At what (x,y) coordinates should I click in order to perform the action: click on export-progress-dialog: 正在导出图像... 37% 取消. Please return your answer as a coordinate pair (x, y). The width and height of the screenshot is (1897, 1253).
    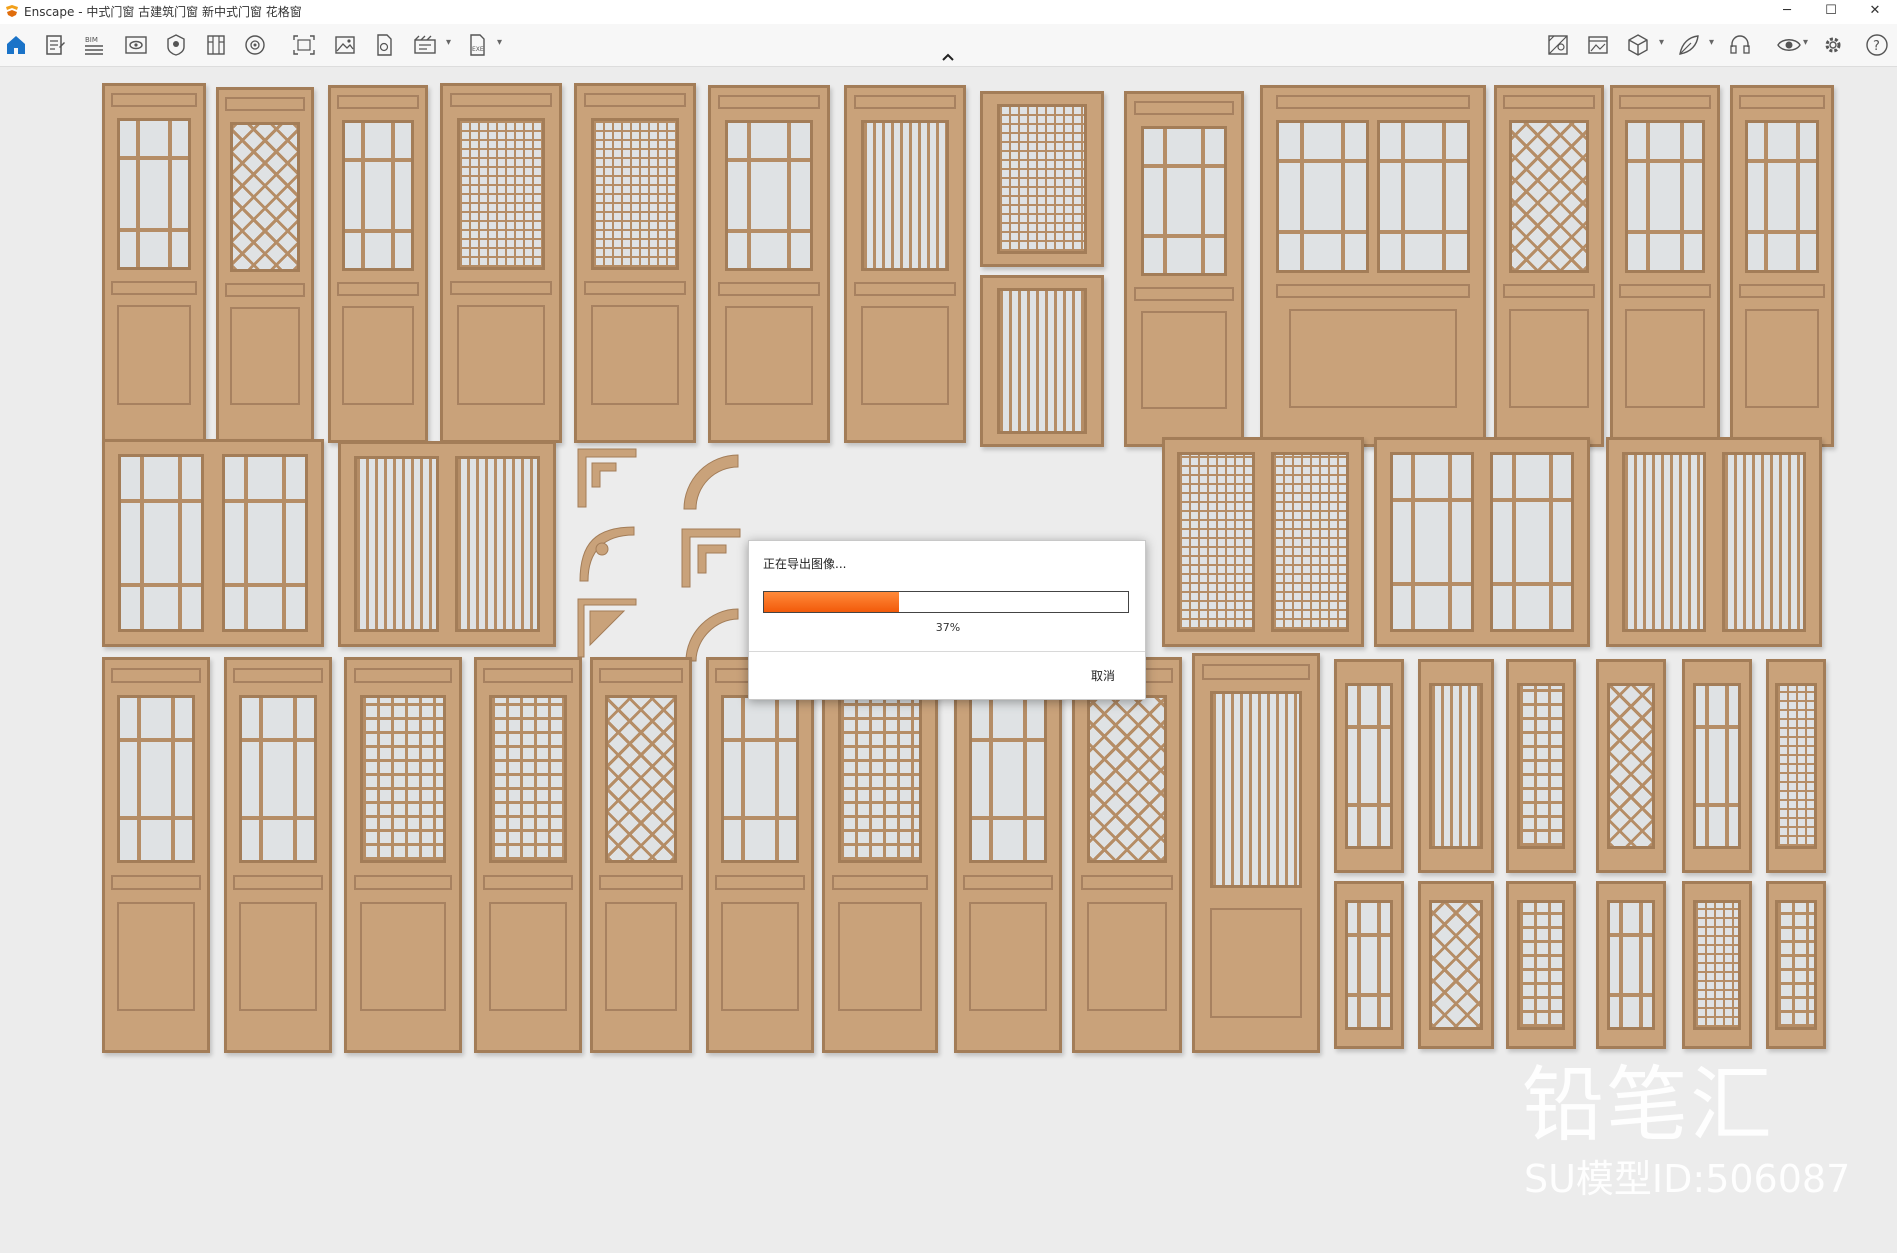
    Looking at the image, I should click on (947, 620).